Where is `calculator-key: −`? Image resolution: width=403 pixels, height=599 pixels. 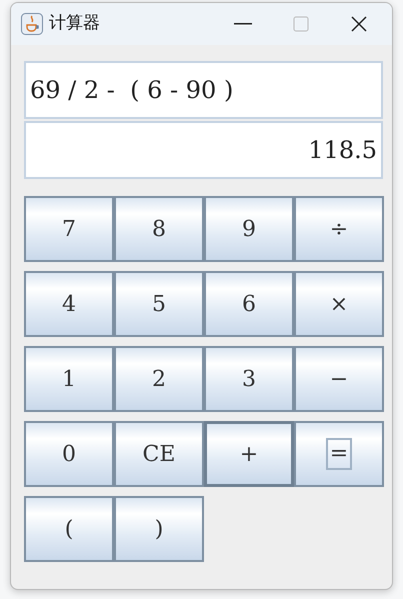 calculator-key: − is located at coordinates (339, 379).